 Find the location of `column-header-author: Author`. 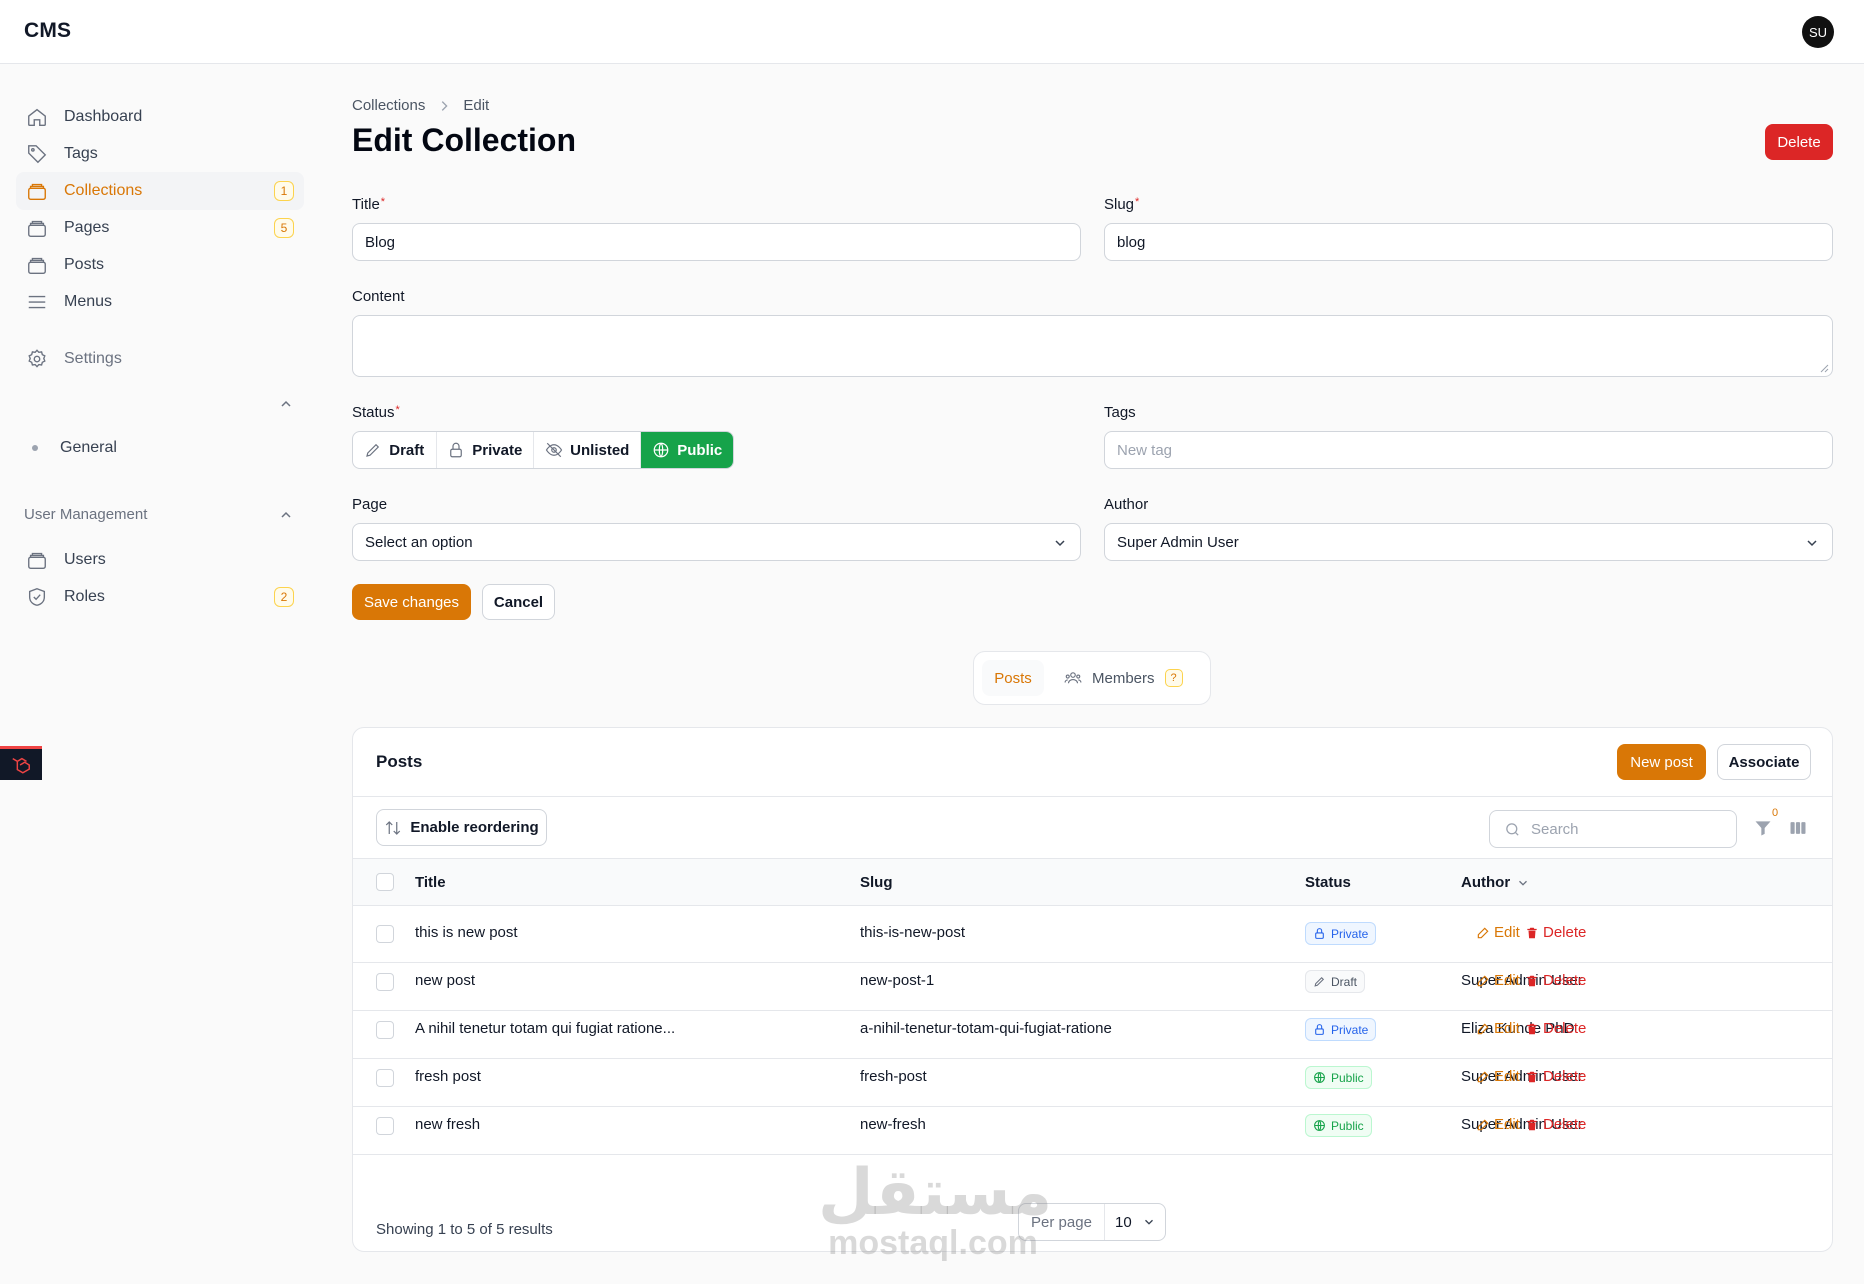

column-header-author: Author is located at coordinates (1495, 882).